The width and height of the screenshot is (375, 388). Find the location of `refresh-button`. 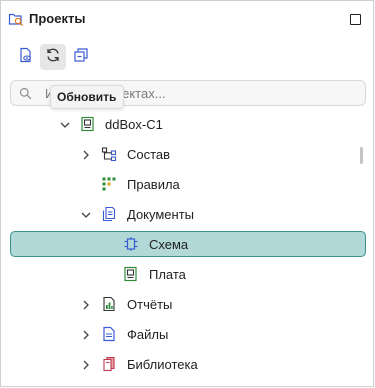

refresh-button is located at coordinates (53, 57).